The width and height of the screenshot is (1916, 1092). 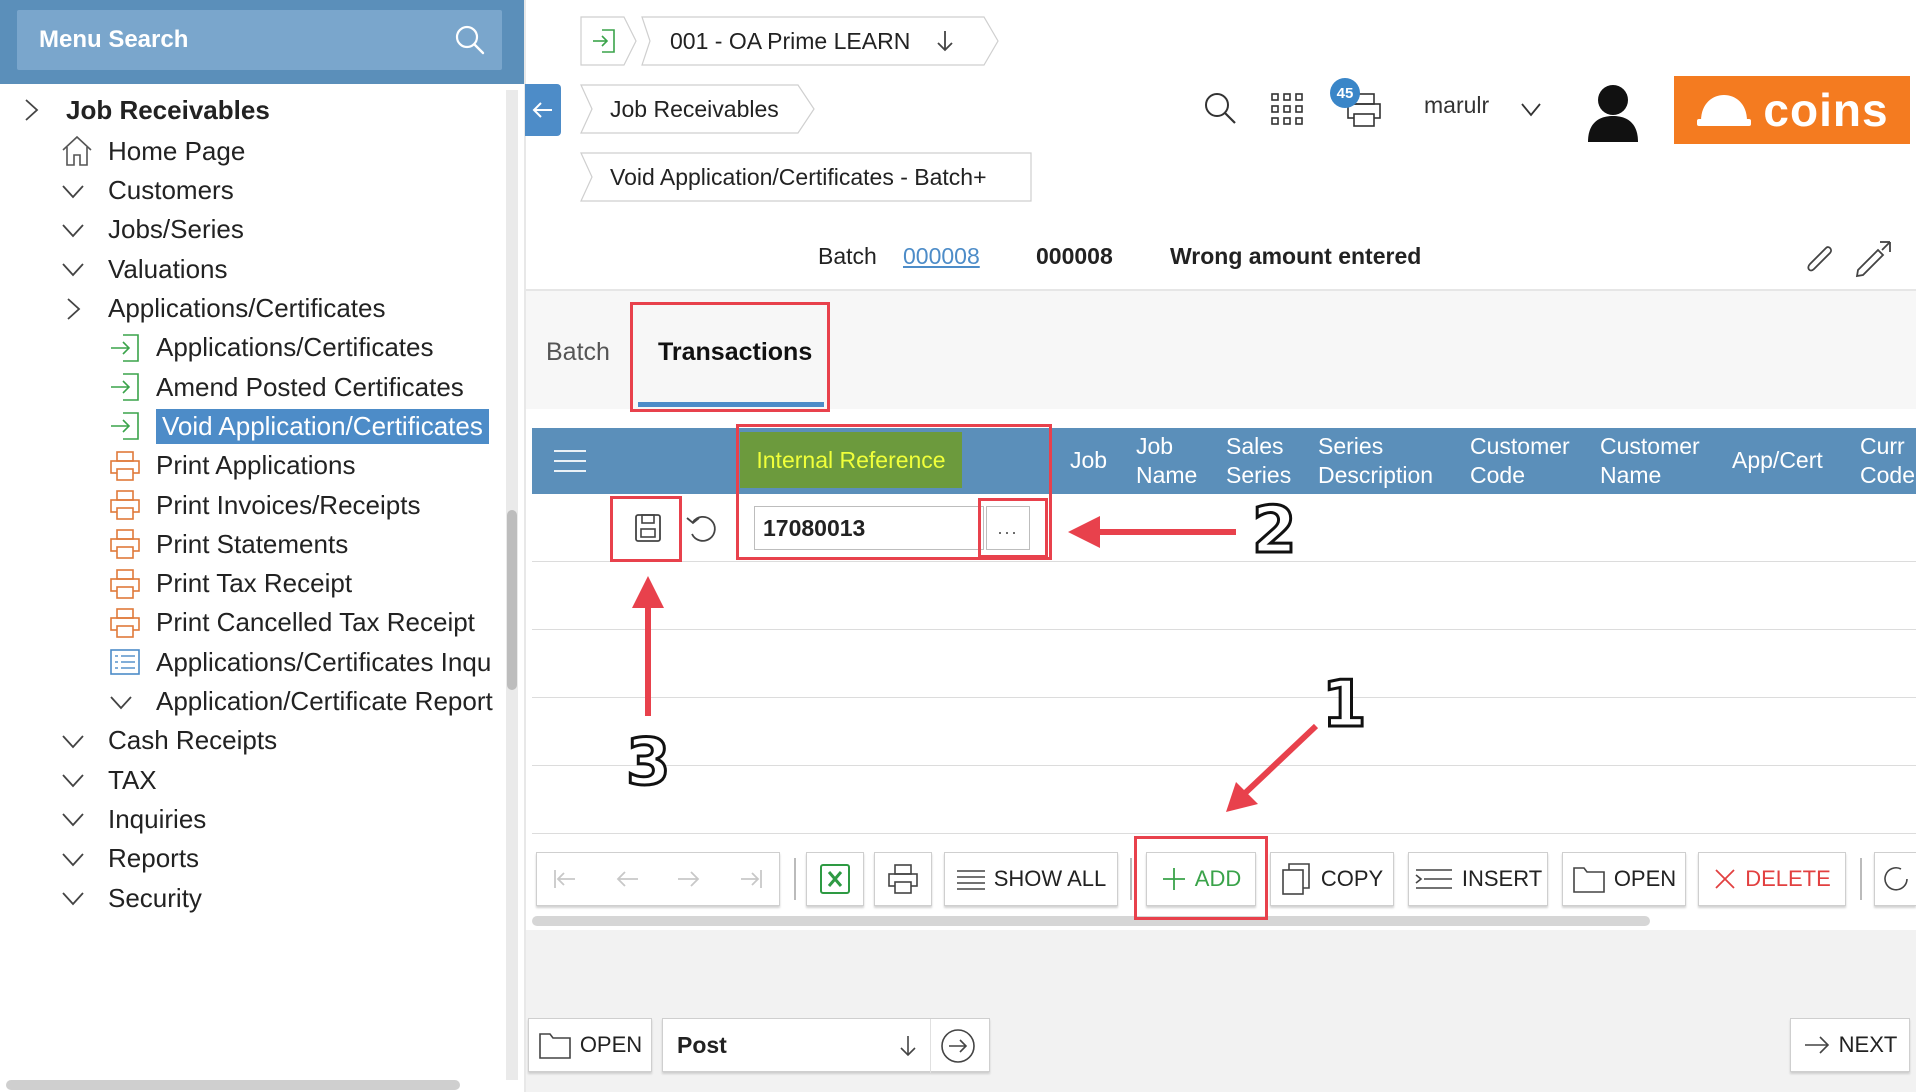 I want to click on annotation-number-2: 2, so click(x=1275, y=531).